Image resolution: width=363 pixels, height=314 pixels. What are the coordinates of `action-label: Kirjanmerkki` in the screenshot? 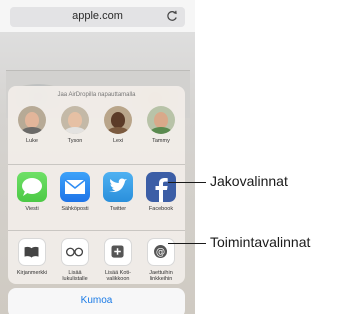 It's located at (32, 273).